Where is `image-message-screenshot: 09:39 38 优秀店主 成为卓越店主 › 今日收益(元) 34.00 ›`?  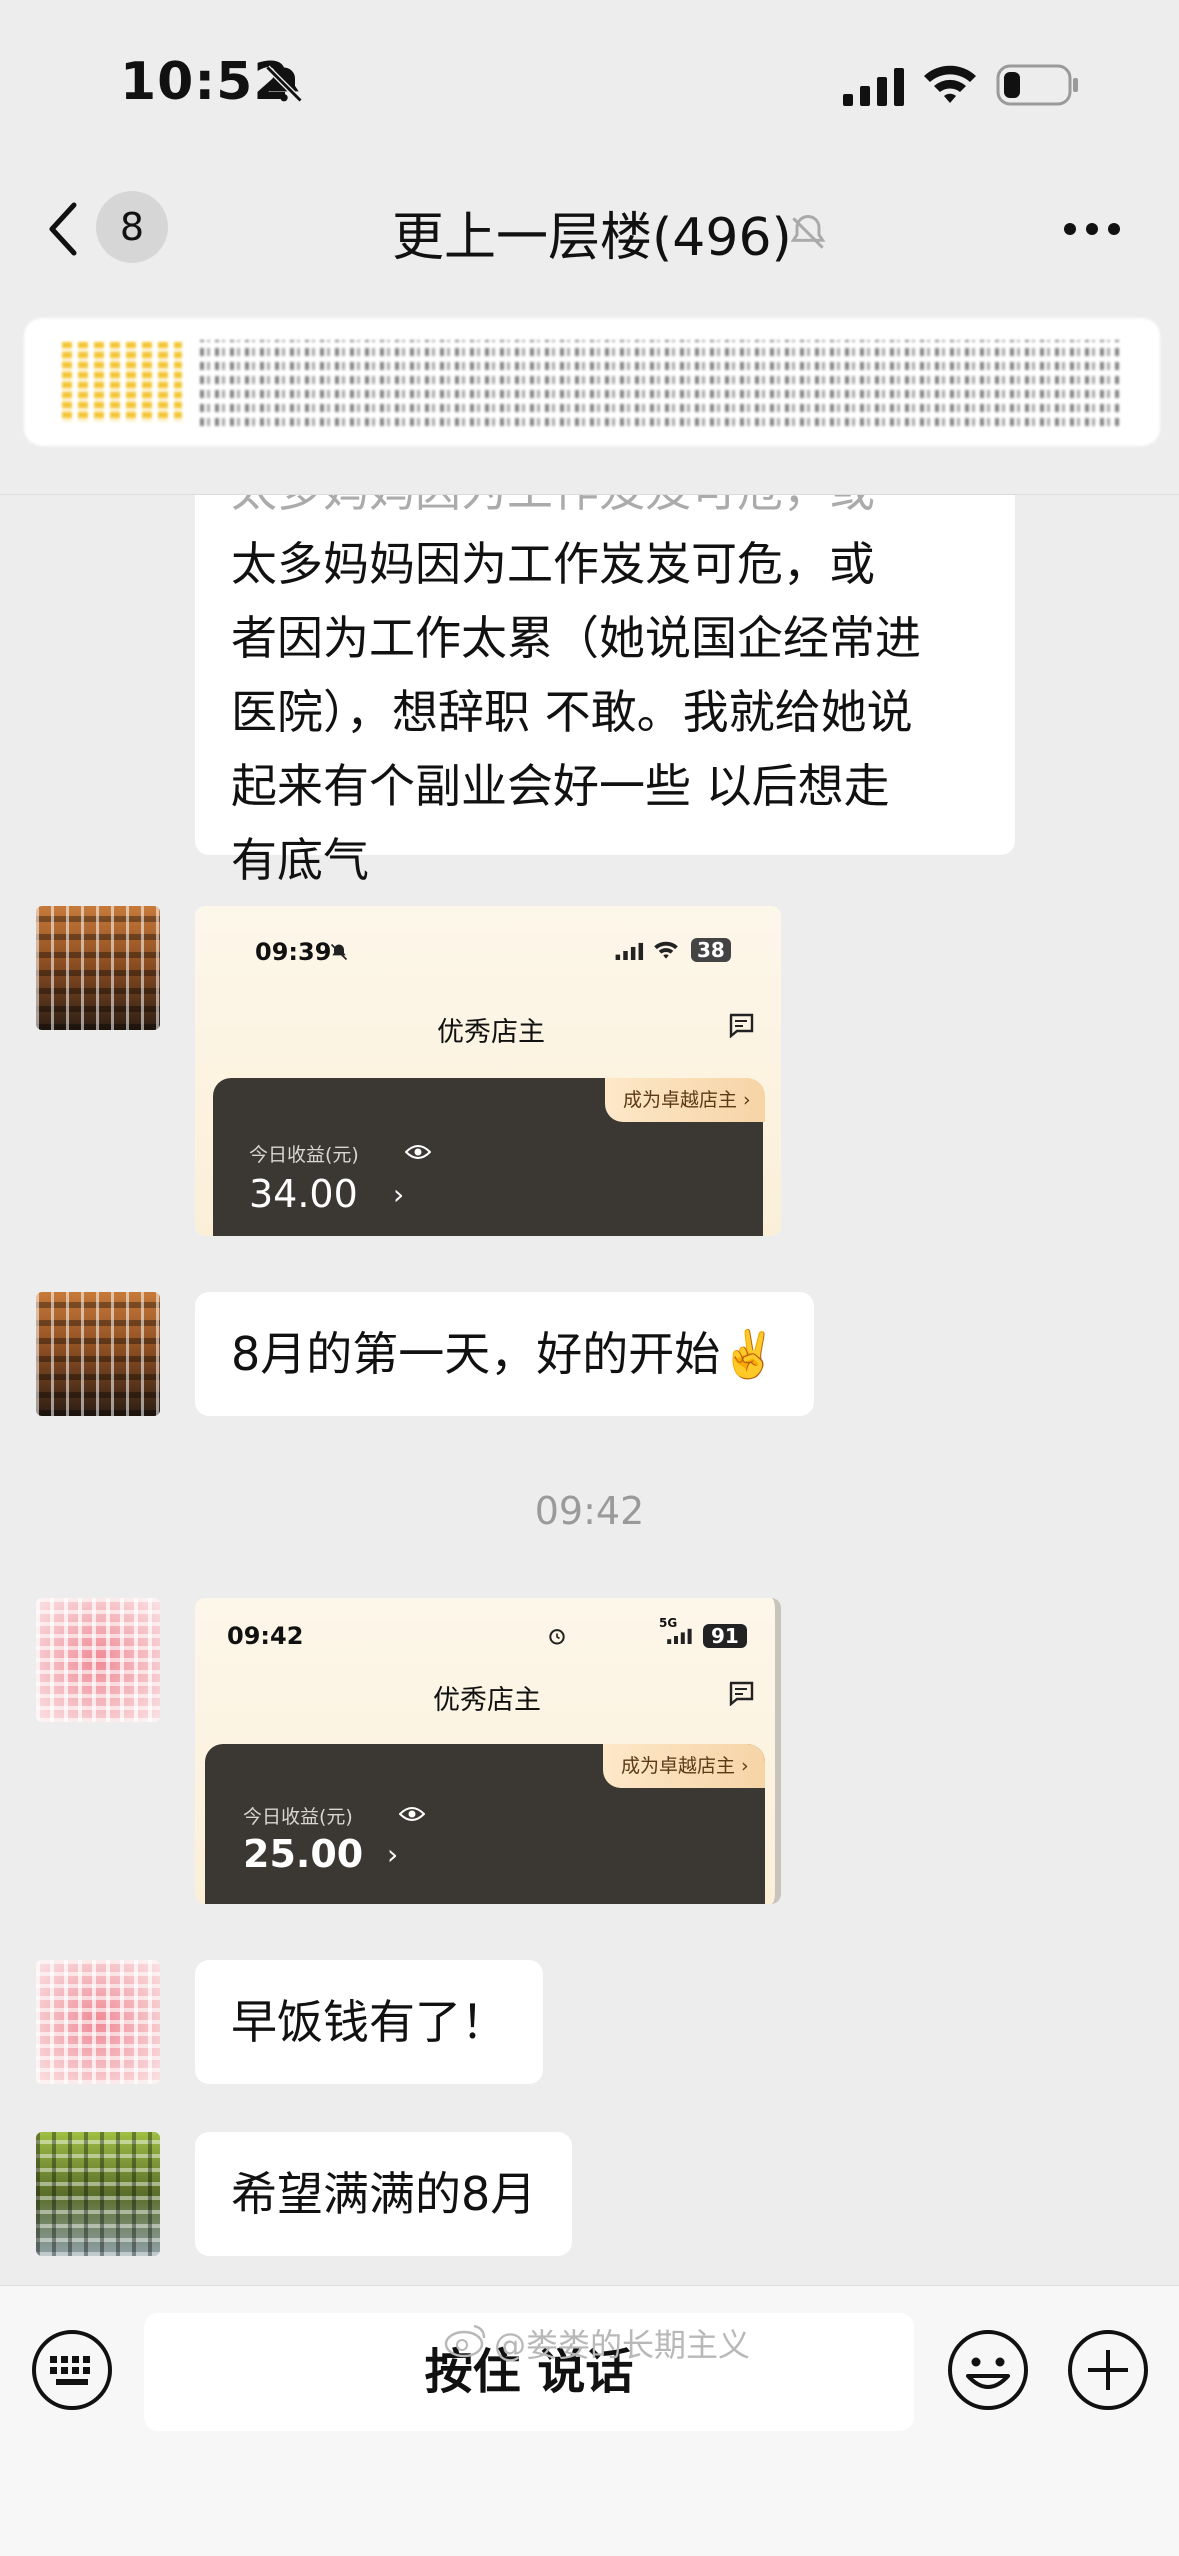
image-message-screenshot: 09:39 38 优秀店主 成为卓越店主 › 今日收益(元) 34.00 › is located at coordinates (488, 1071).